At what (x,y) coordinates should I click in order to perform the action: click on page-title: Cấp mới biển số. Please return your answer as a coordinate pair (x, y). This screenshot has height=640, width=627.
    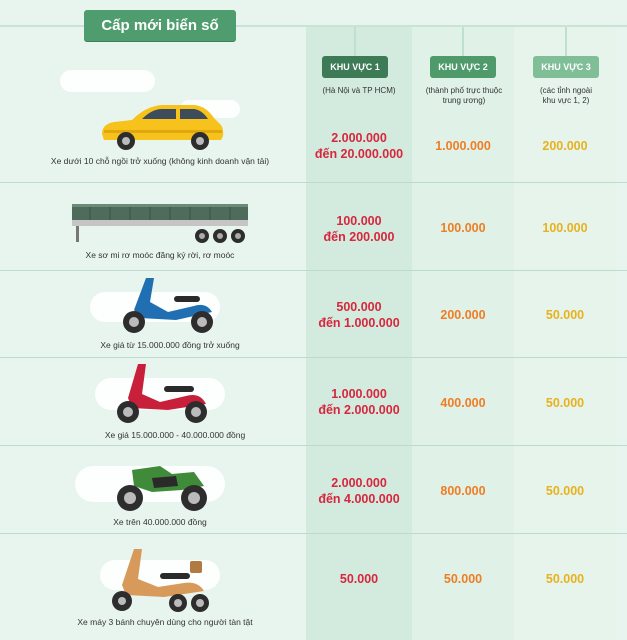
    Looking at the image, I should click on (160, 25).